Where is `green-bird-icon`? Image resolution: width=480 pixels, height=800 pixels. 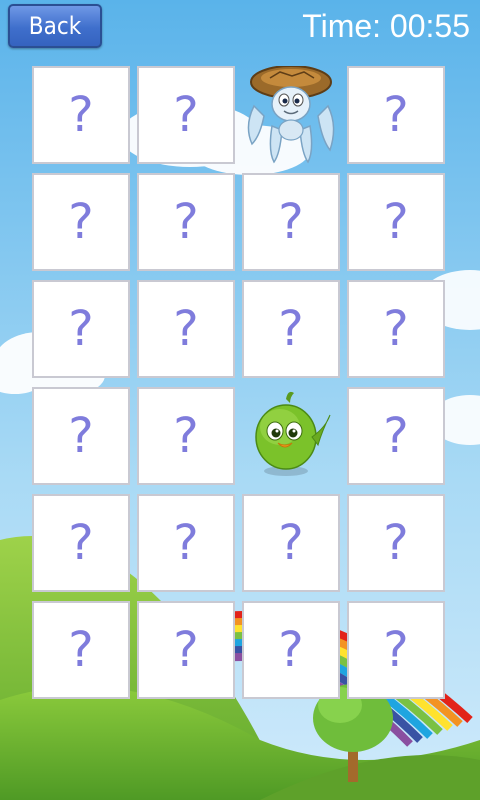
green-bird-icon is located at coordinates (293, 433).